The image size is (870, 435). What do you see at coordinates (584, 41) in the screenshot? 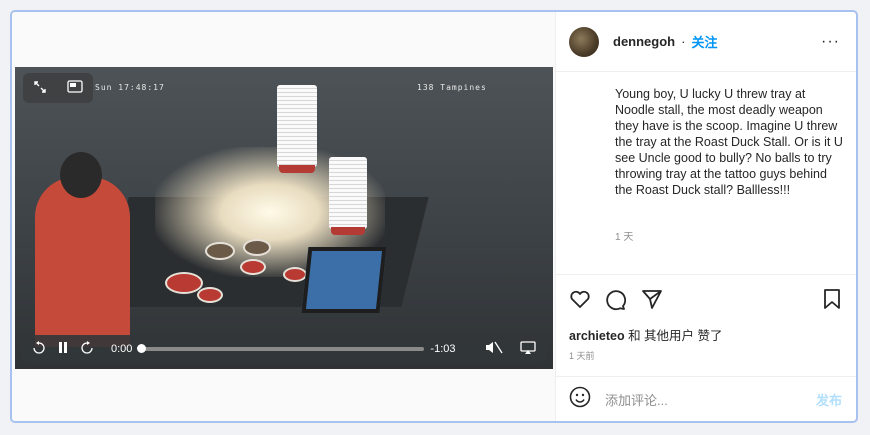
I see `avatar` at bounding box center [584, 41].